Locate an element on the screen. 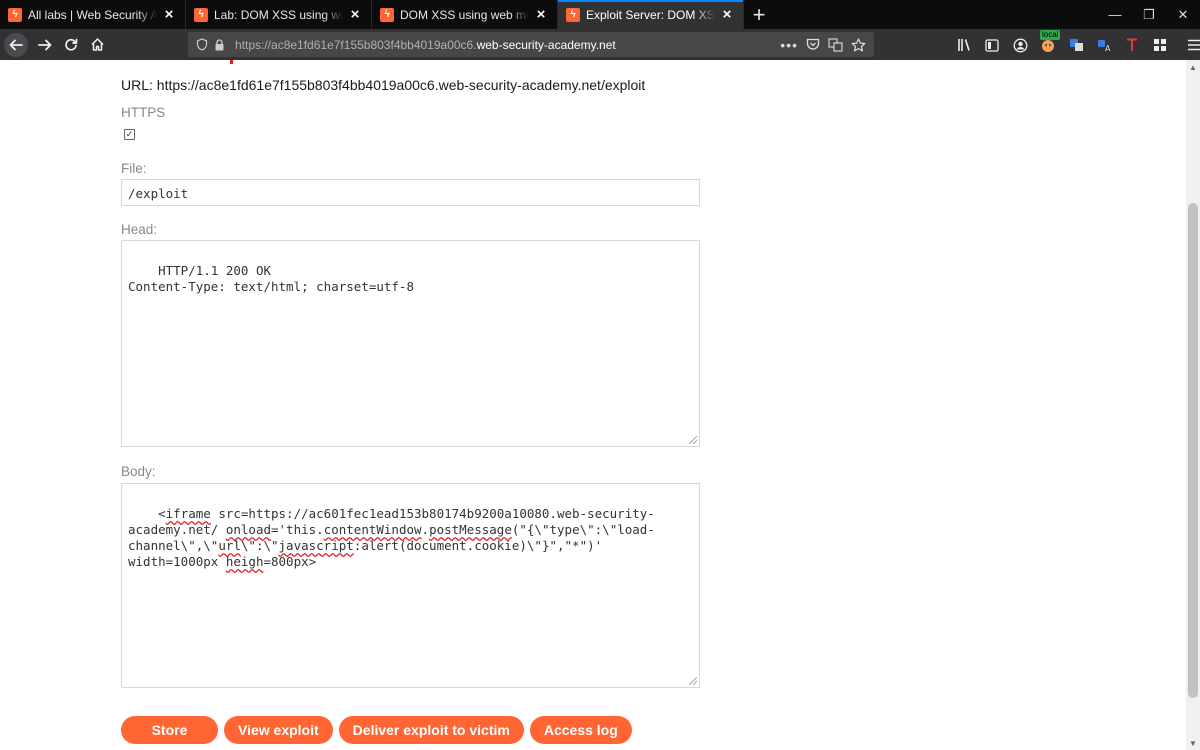 This screenshot has height=750, width=1200. tab-label: All labs | Web Security Academy is located at coordinates (92, 14).